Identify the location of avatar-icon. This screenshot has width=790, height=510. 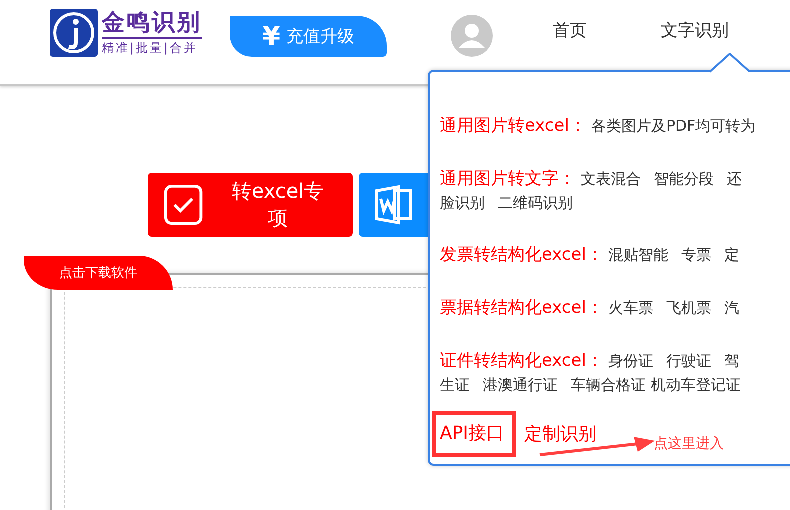
(472, 36).